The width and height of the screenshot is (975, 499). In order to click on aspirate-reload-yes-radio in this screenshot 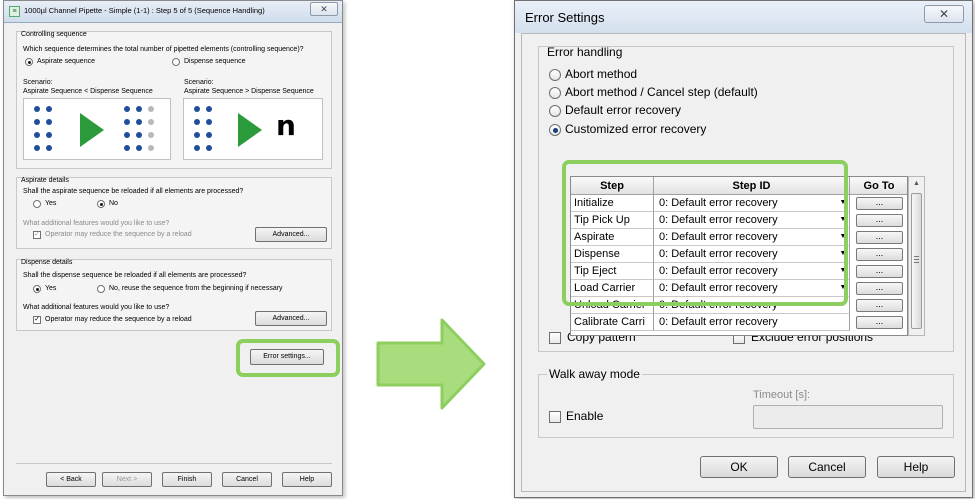, I will do `click(37, 204)`.